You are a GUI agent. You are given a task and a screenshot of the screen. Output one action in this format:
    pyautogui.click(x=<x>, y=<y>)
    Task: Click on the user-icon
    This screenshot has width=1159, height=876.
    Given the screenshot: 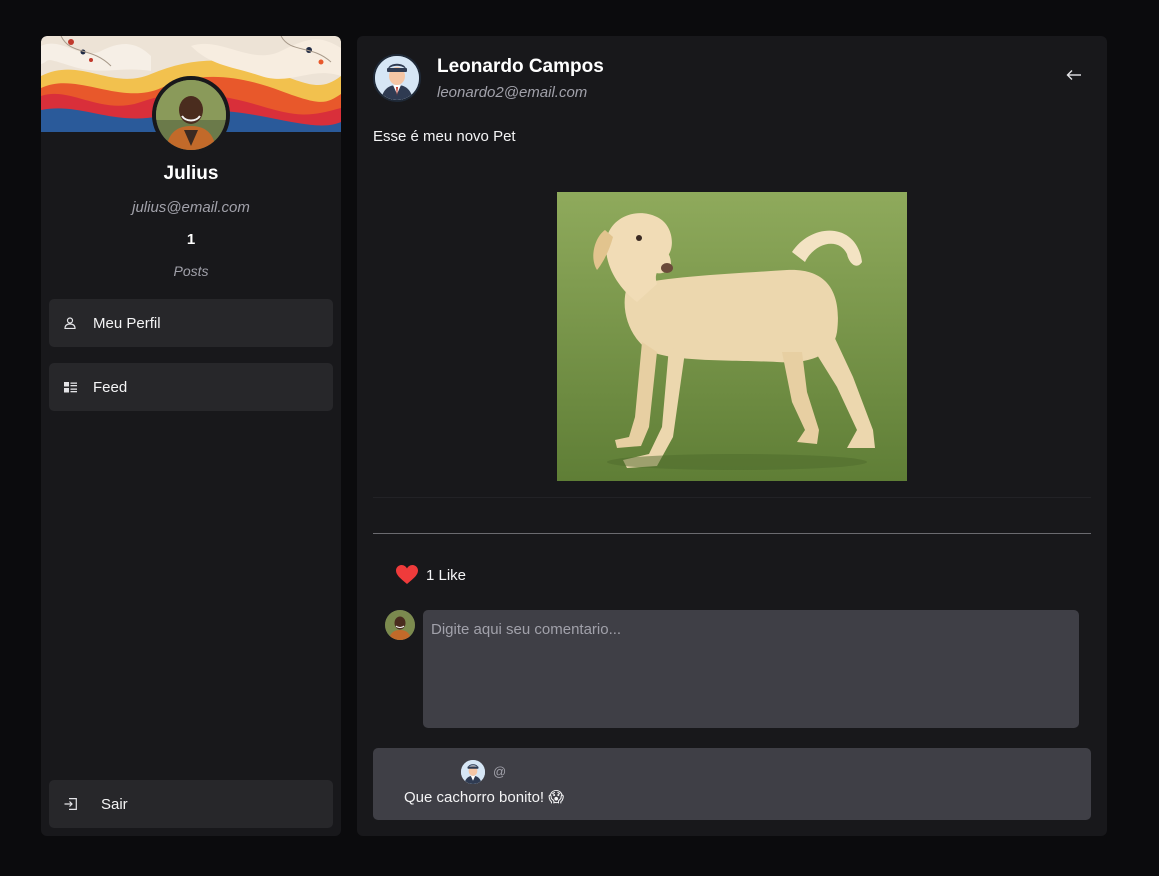 What is the action you would take?
    pyautogui.click(x=70, y=323)
    